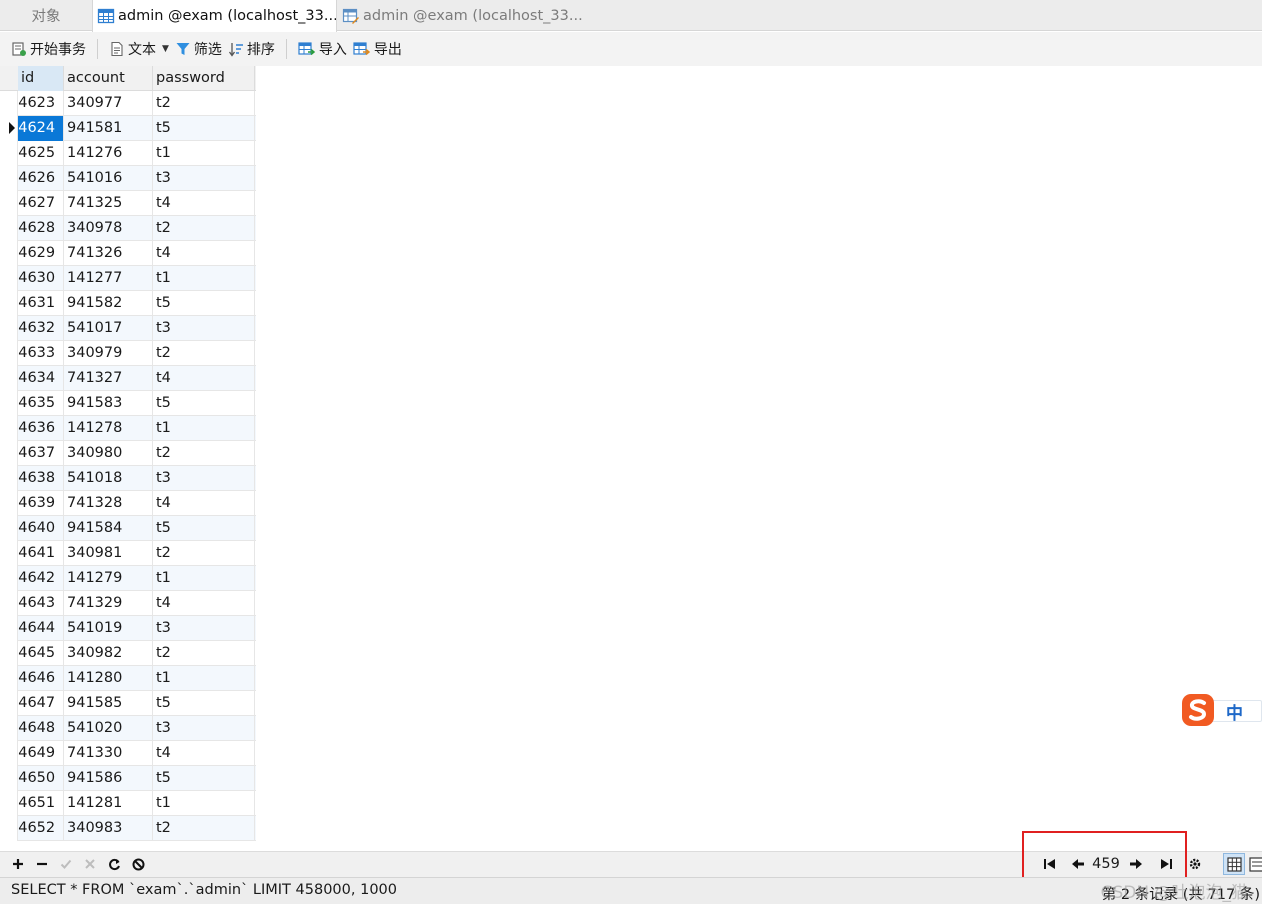  I want to click on table-row: 54642141279t1, so click(128, 578).